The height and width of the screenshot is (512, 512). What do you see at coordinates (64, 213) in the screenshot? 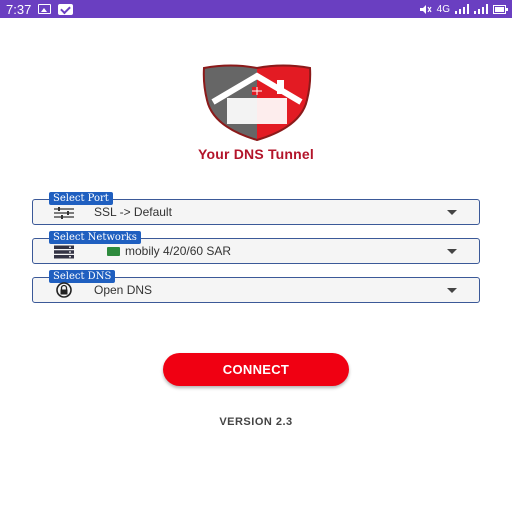
I see `sliders-icon` at bounding box center [64, 213].